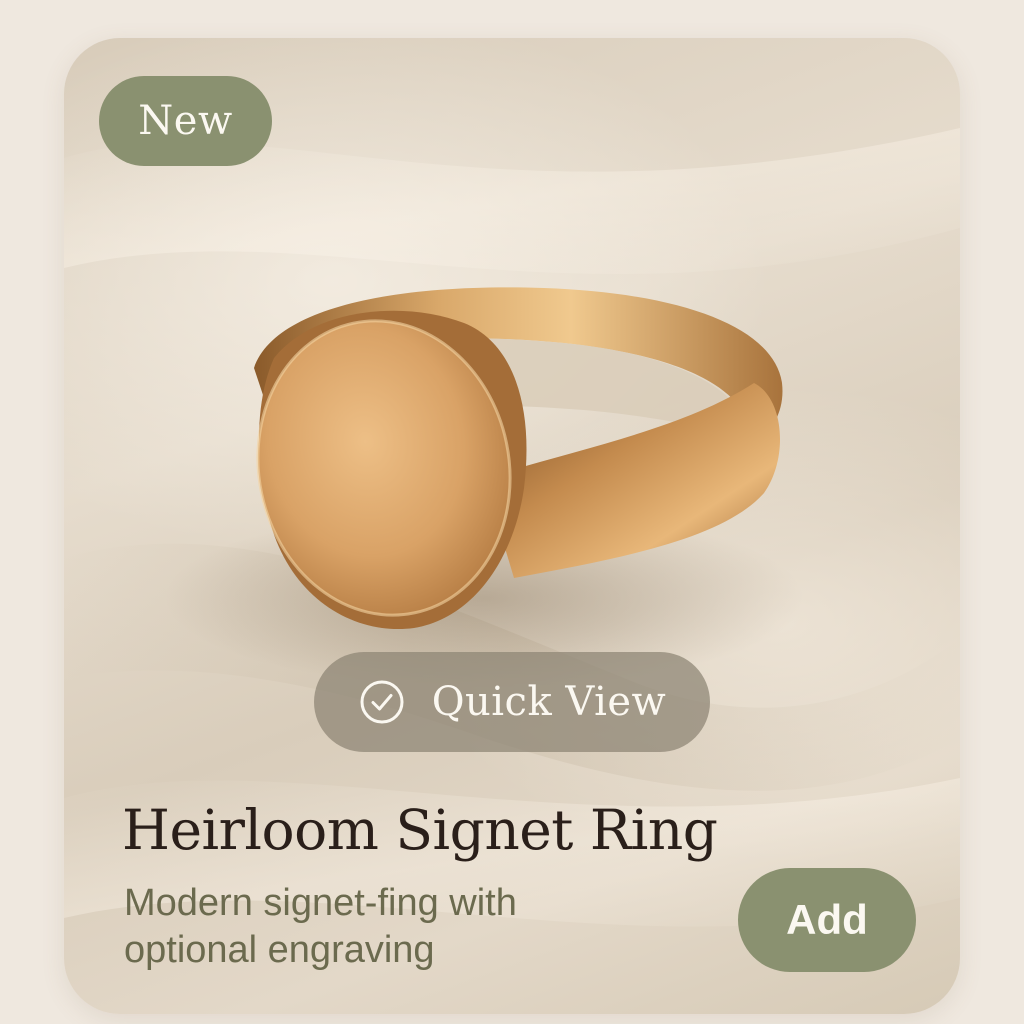  What do you see at coordinates (420, 830) in the screenshot?
I see `product-title: Heirloom Signet Ring` at bounding box center [420, 830].